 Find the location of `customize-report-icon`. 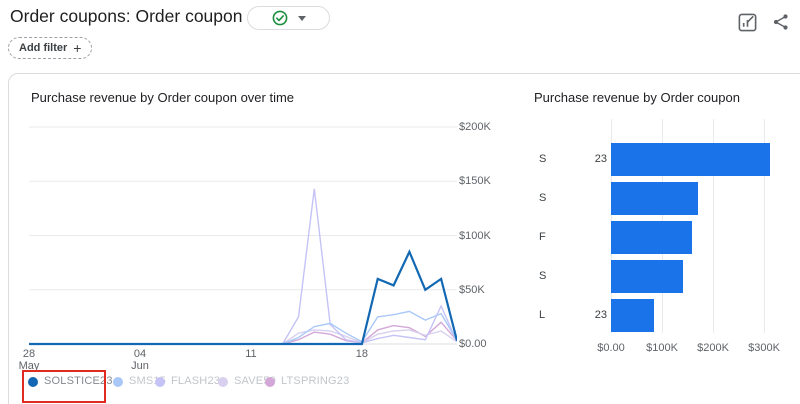

customize-report-icon is located at coordinates (747, 22).